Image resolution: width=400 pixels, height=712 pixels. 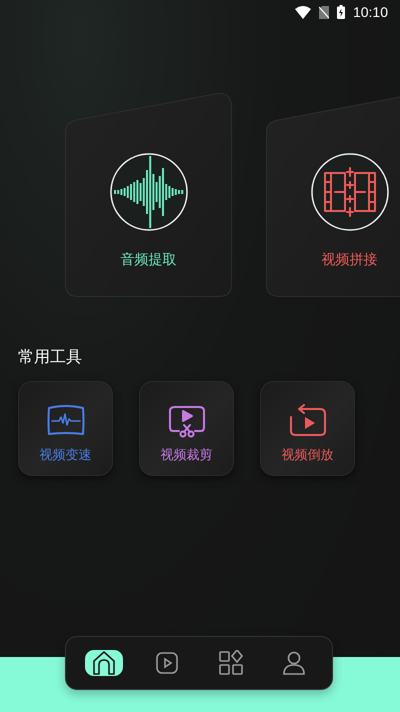 I want to click on section-title: 常用工具, so click(x=50, y=357).